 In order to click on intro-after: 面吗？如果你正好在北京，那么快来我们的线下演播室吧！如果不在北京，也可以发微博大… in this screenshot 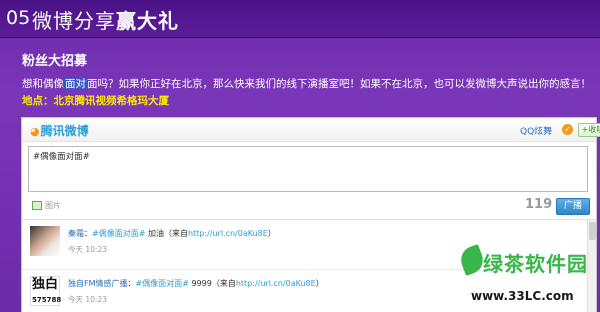, I will do `click(339, 84)`.